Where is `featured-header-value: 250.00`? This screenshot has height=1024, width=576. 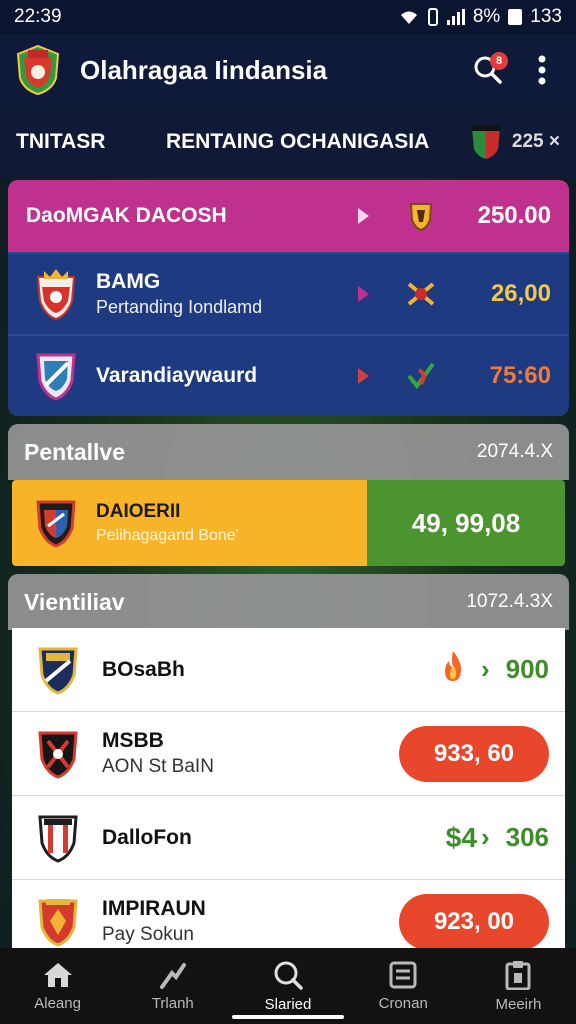 featured-header-value: 250.00 is located at coordinates (514, 215).